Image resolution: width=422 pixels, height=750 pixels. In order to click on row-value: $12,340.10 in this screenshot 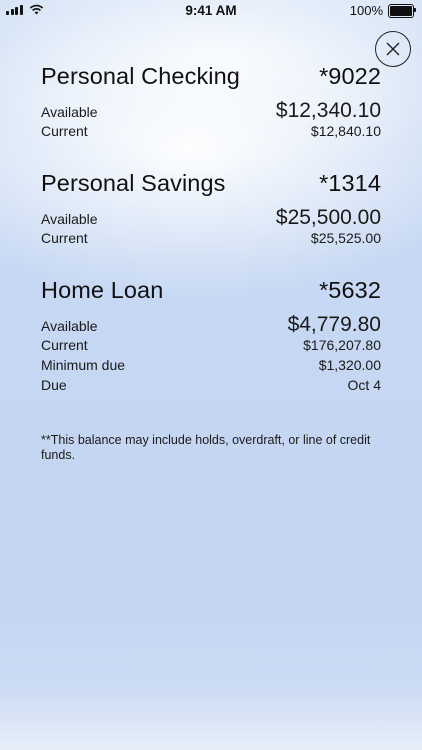, I will do `click(328, 110)`.